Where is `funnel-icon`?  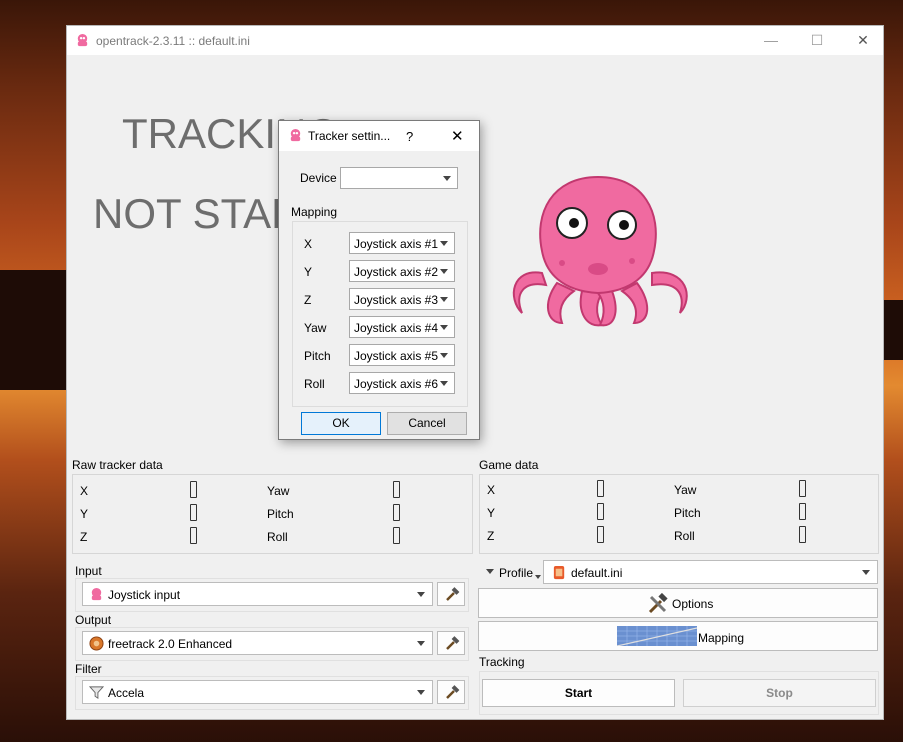 funnel-icon is located at coordinates (96, 693).